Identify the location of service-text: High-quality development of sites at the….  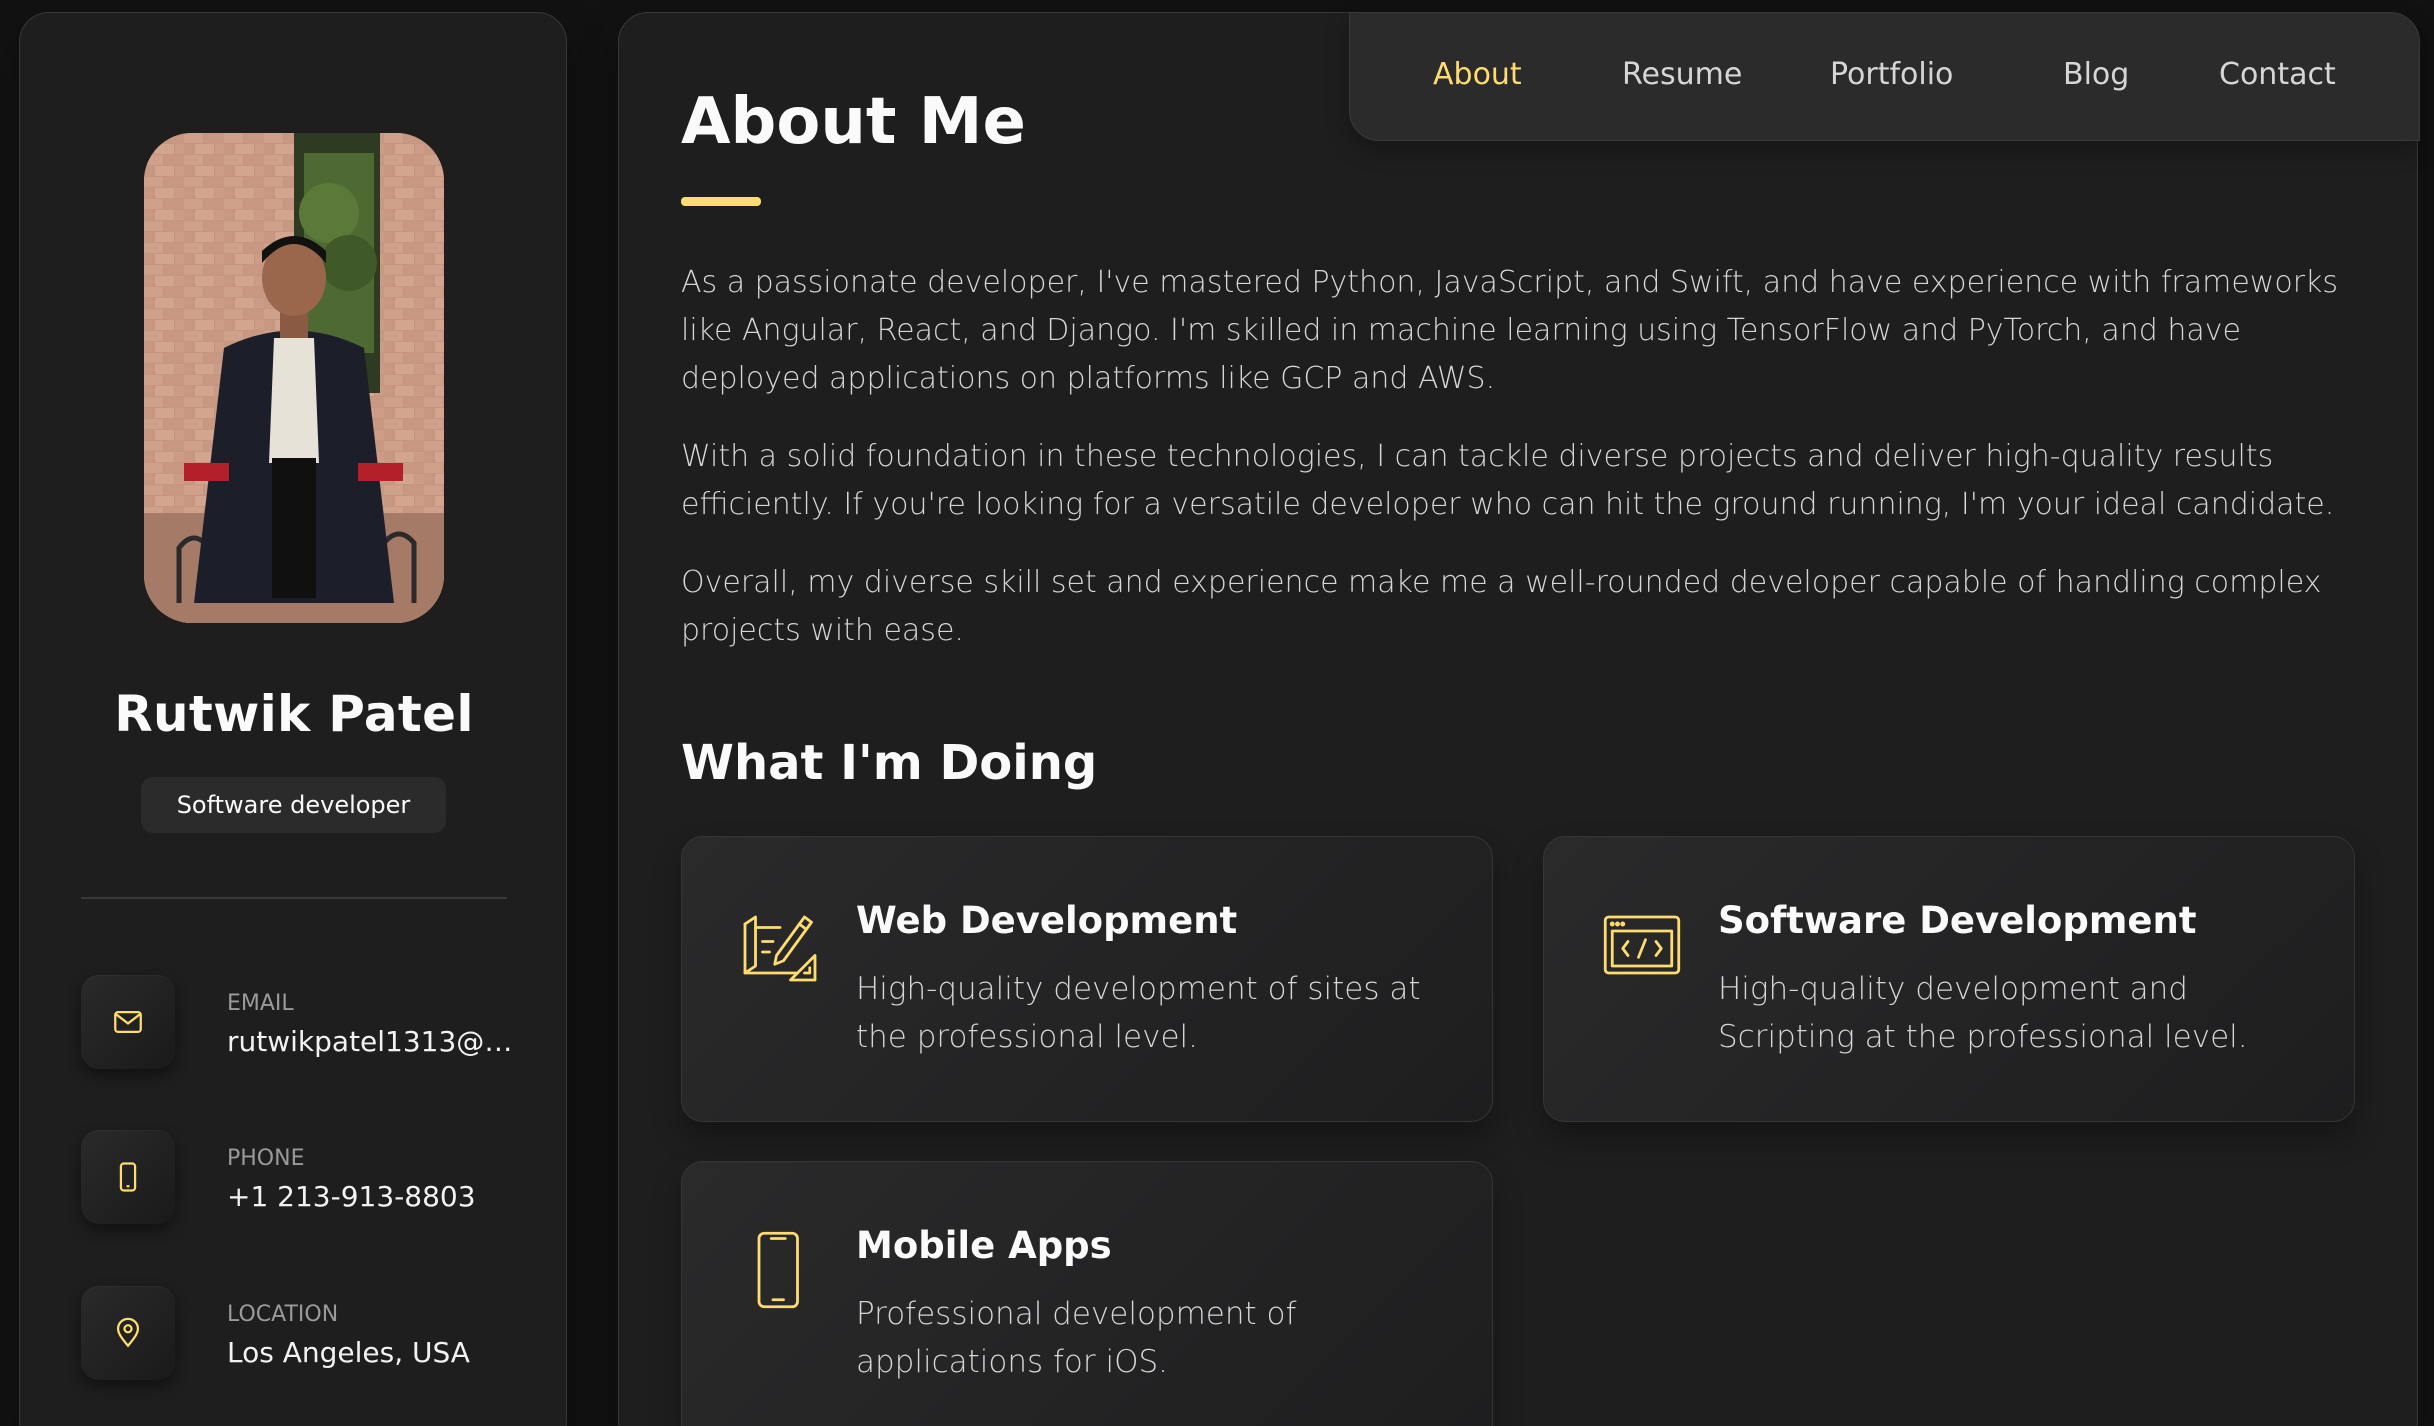
(1138, 1013).